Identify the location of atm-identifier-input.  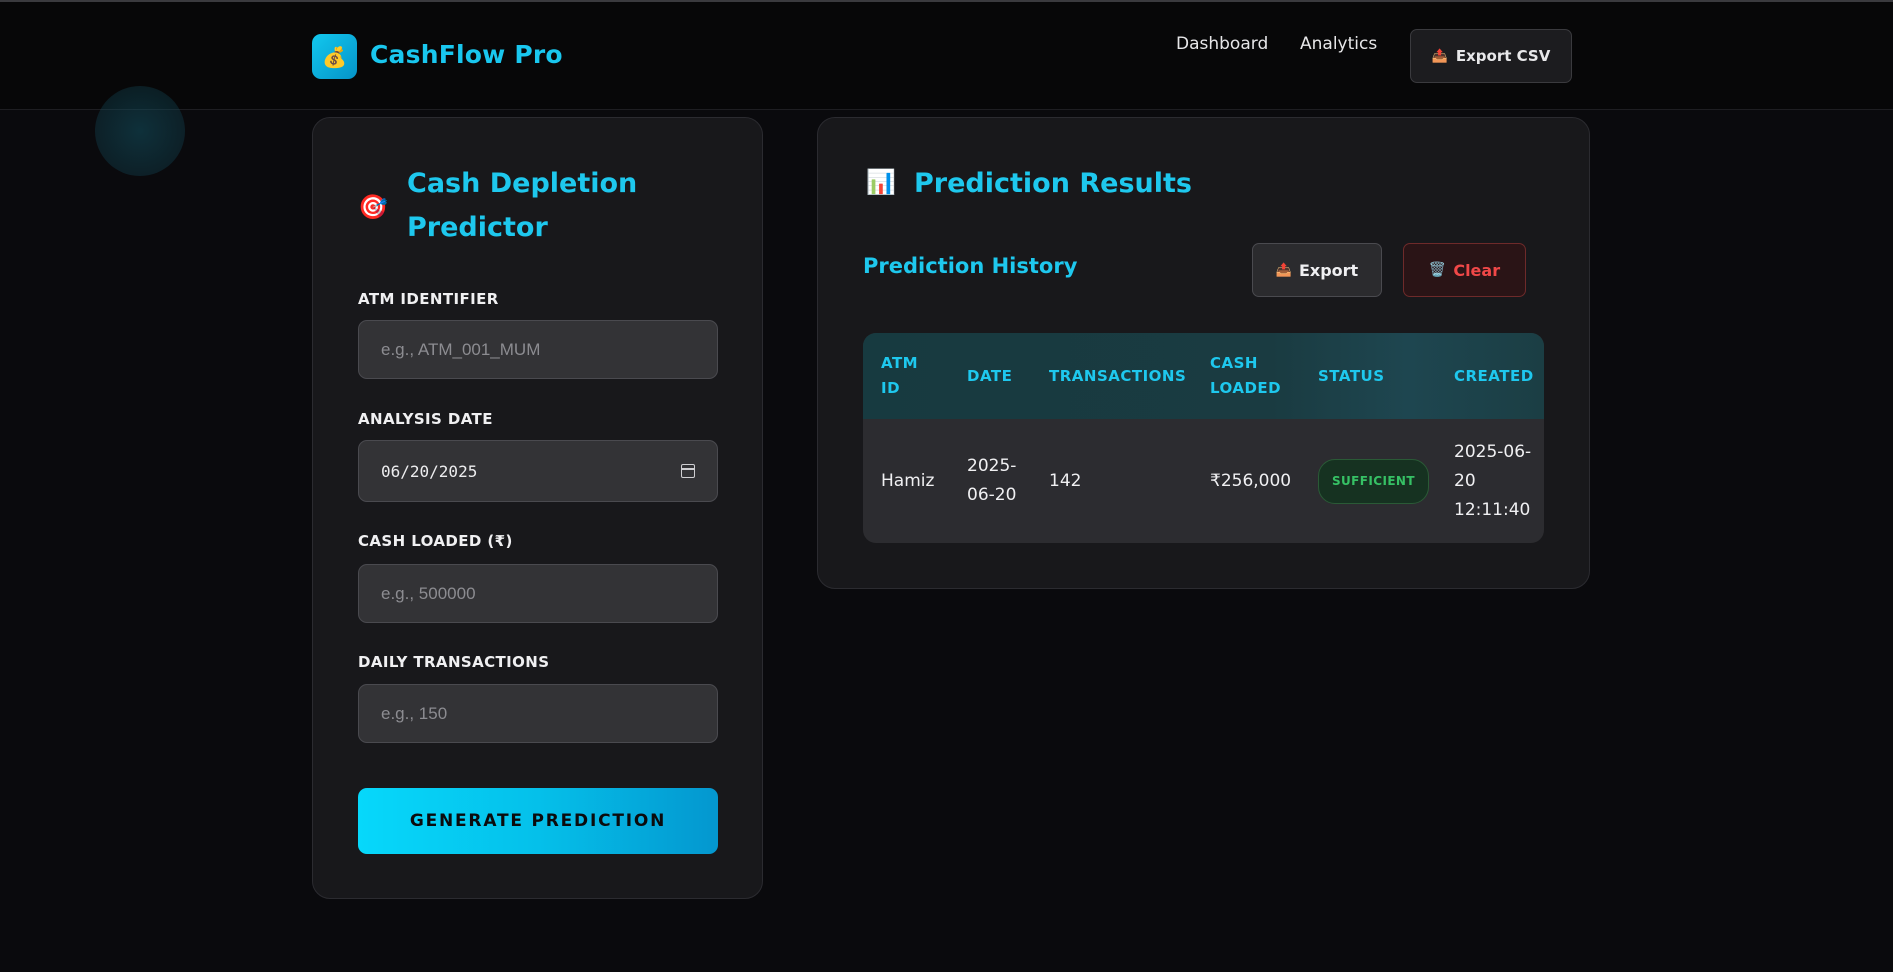
(538, 349).